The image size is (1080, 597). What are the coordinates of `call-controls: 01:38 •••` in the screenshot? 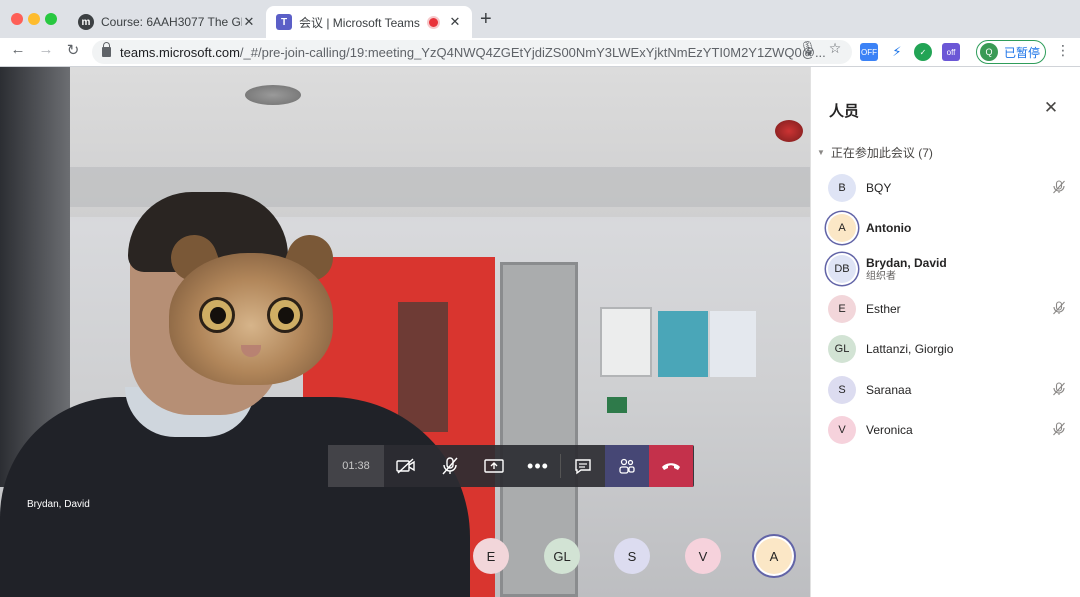 It's located at (511, 466).